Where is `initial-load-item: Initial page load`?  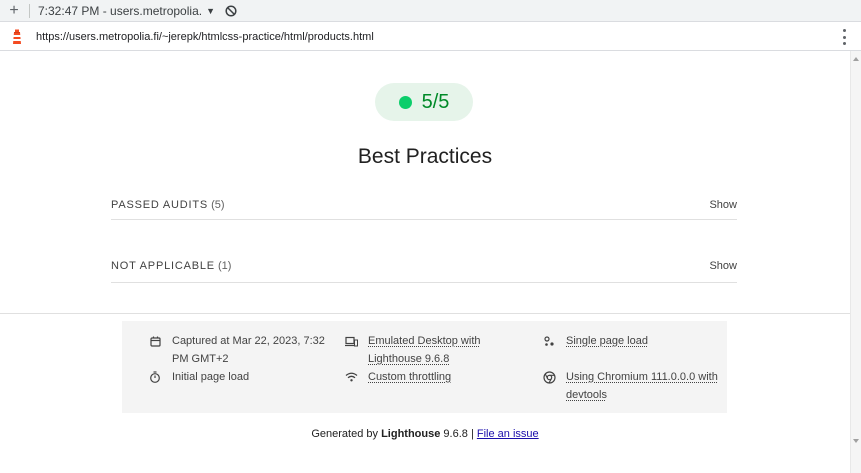
initial-load-item: Initial page load is located at coordinates (238, 377).